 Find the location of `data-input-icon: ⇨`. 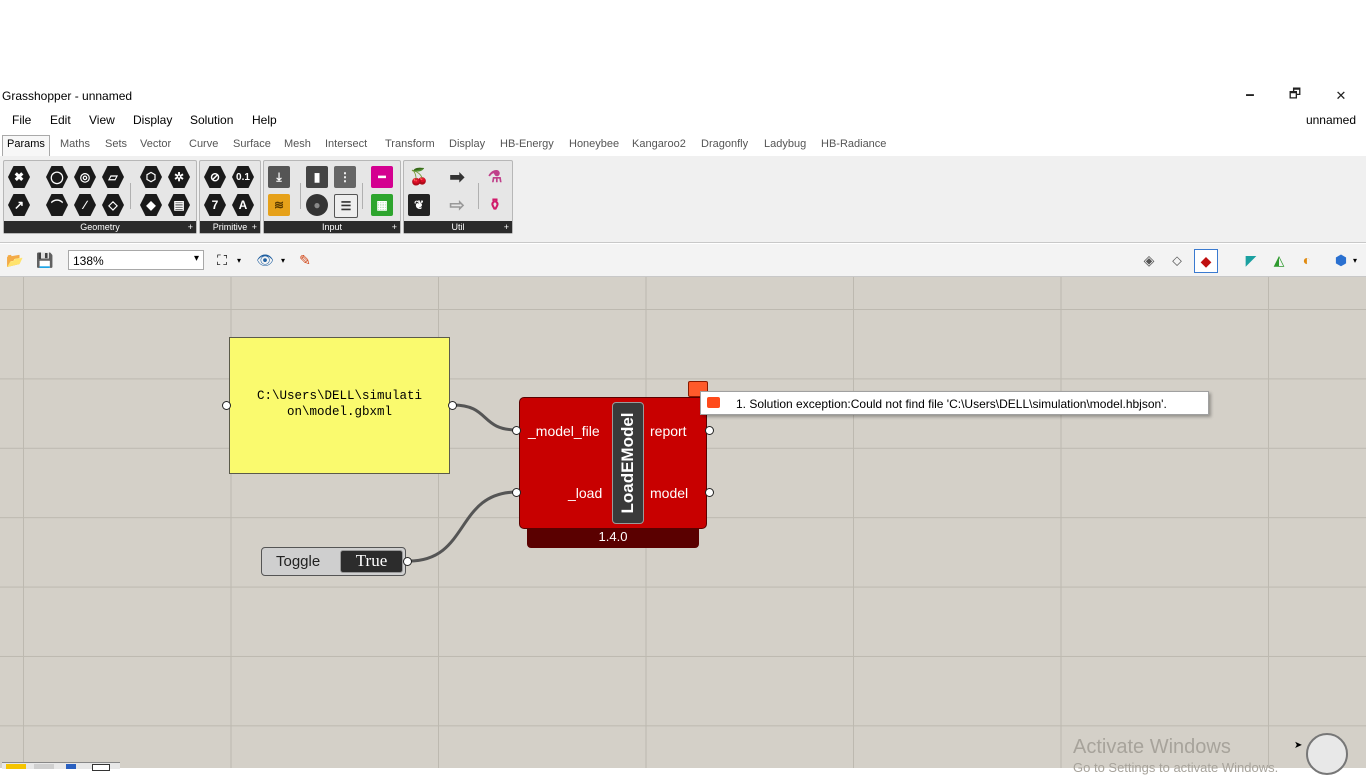

data-input-icon: ⇨ is located at coordinates (457, 205).